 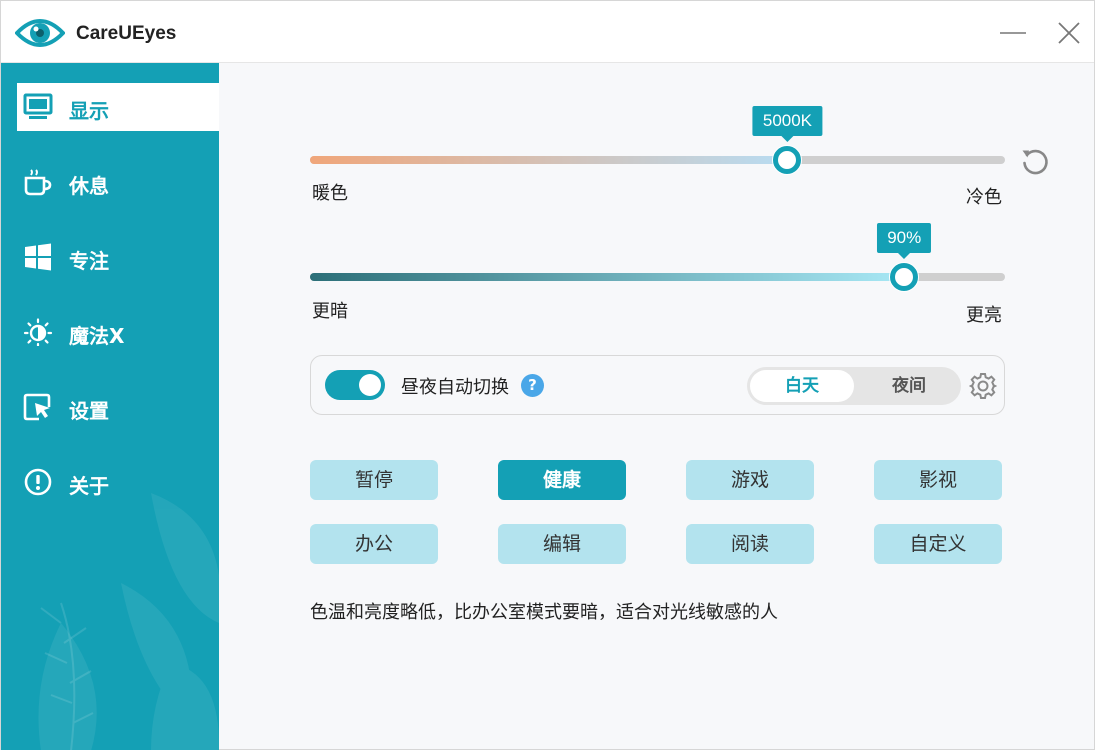 What do you see at coordinates (330, 311) in the screenshot?
I see `darker-label: 更暗` at bounding box center [330, 311].